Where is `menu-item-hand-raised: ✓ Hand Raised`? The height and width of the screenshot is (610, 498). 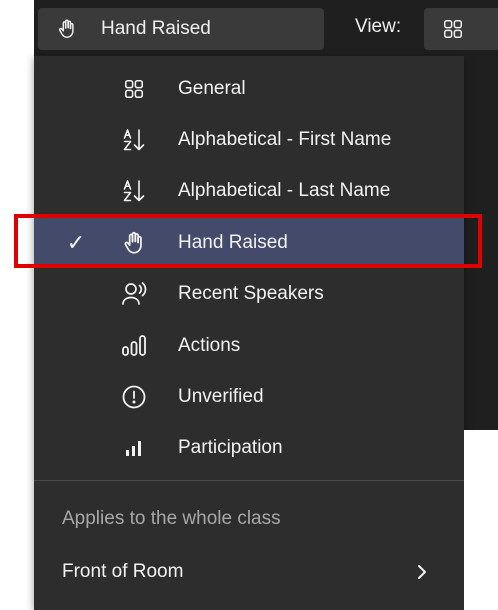 menu-item-hand-raised: ✓ Hand Raised is located at coordinates (249, 243).